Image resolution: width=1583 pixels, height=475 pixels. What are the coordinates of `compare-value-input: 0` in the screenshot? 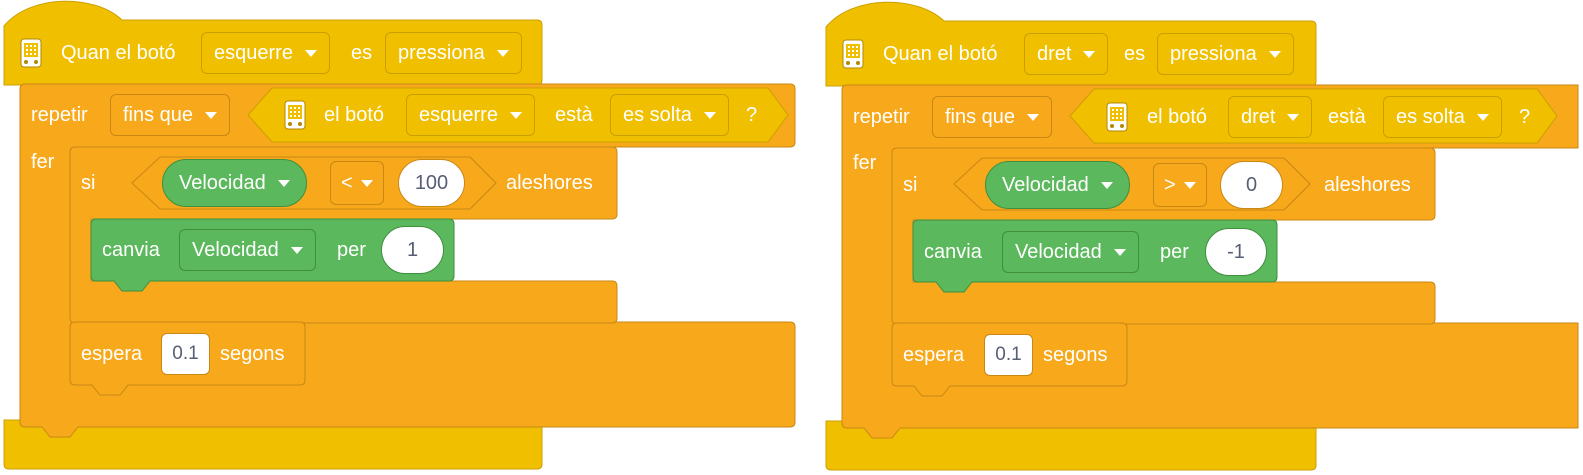 It's located at (1251, 185).